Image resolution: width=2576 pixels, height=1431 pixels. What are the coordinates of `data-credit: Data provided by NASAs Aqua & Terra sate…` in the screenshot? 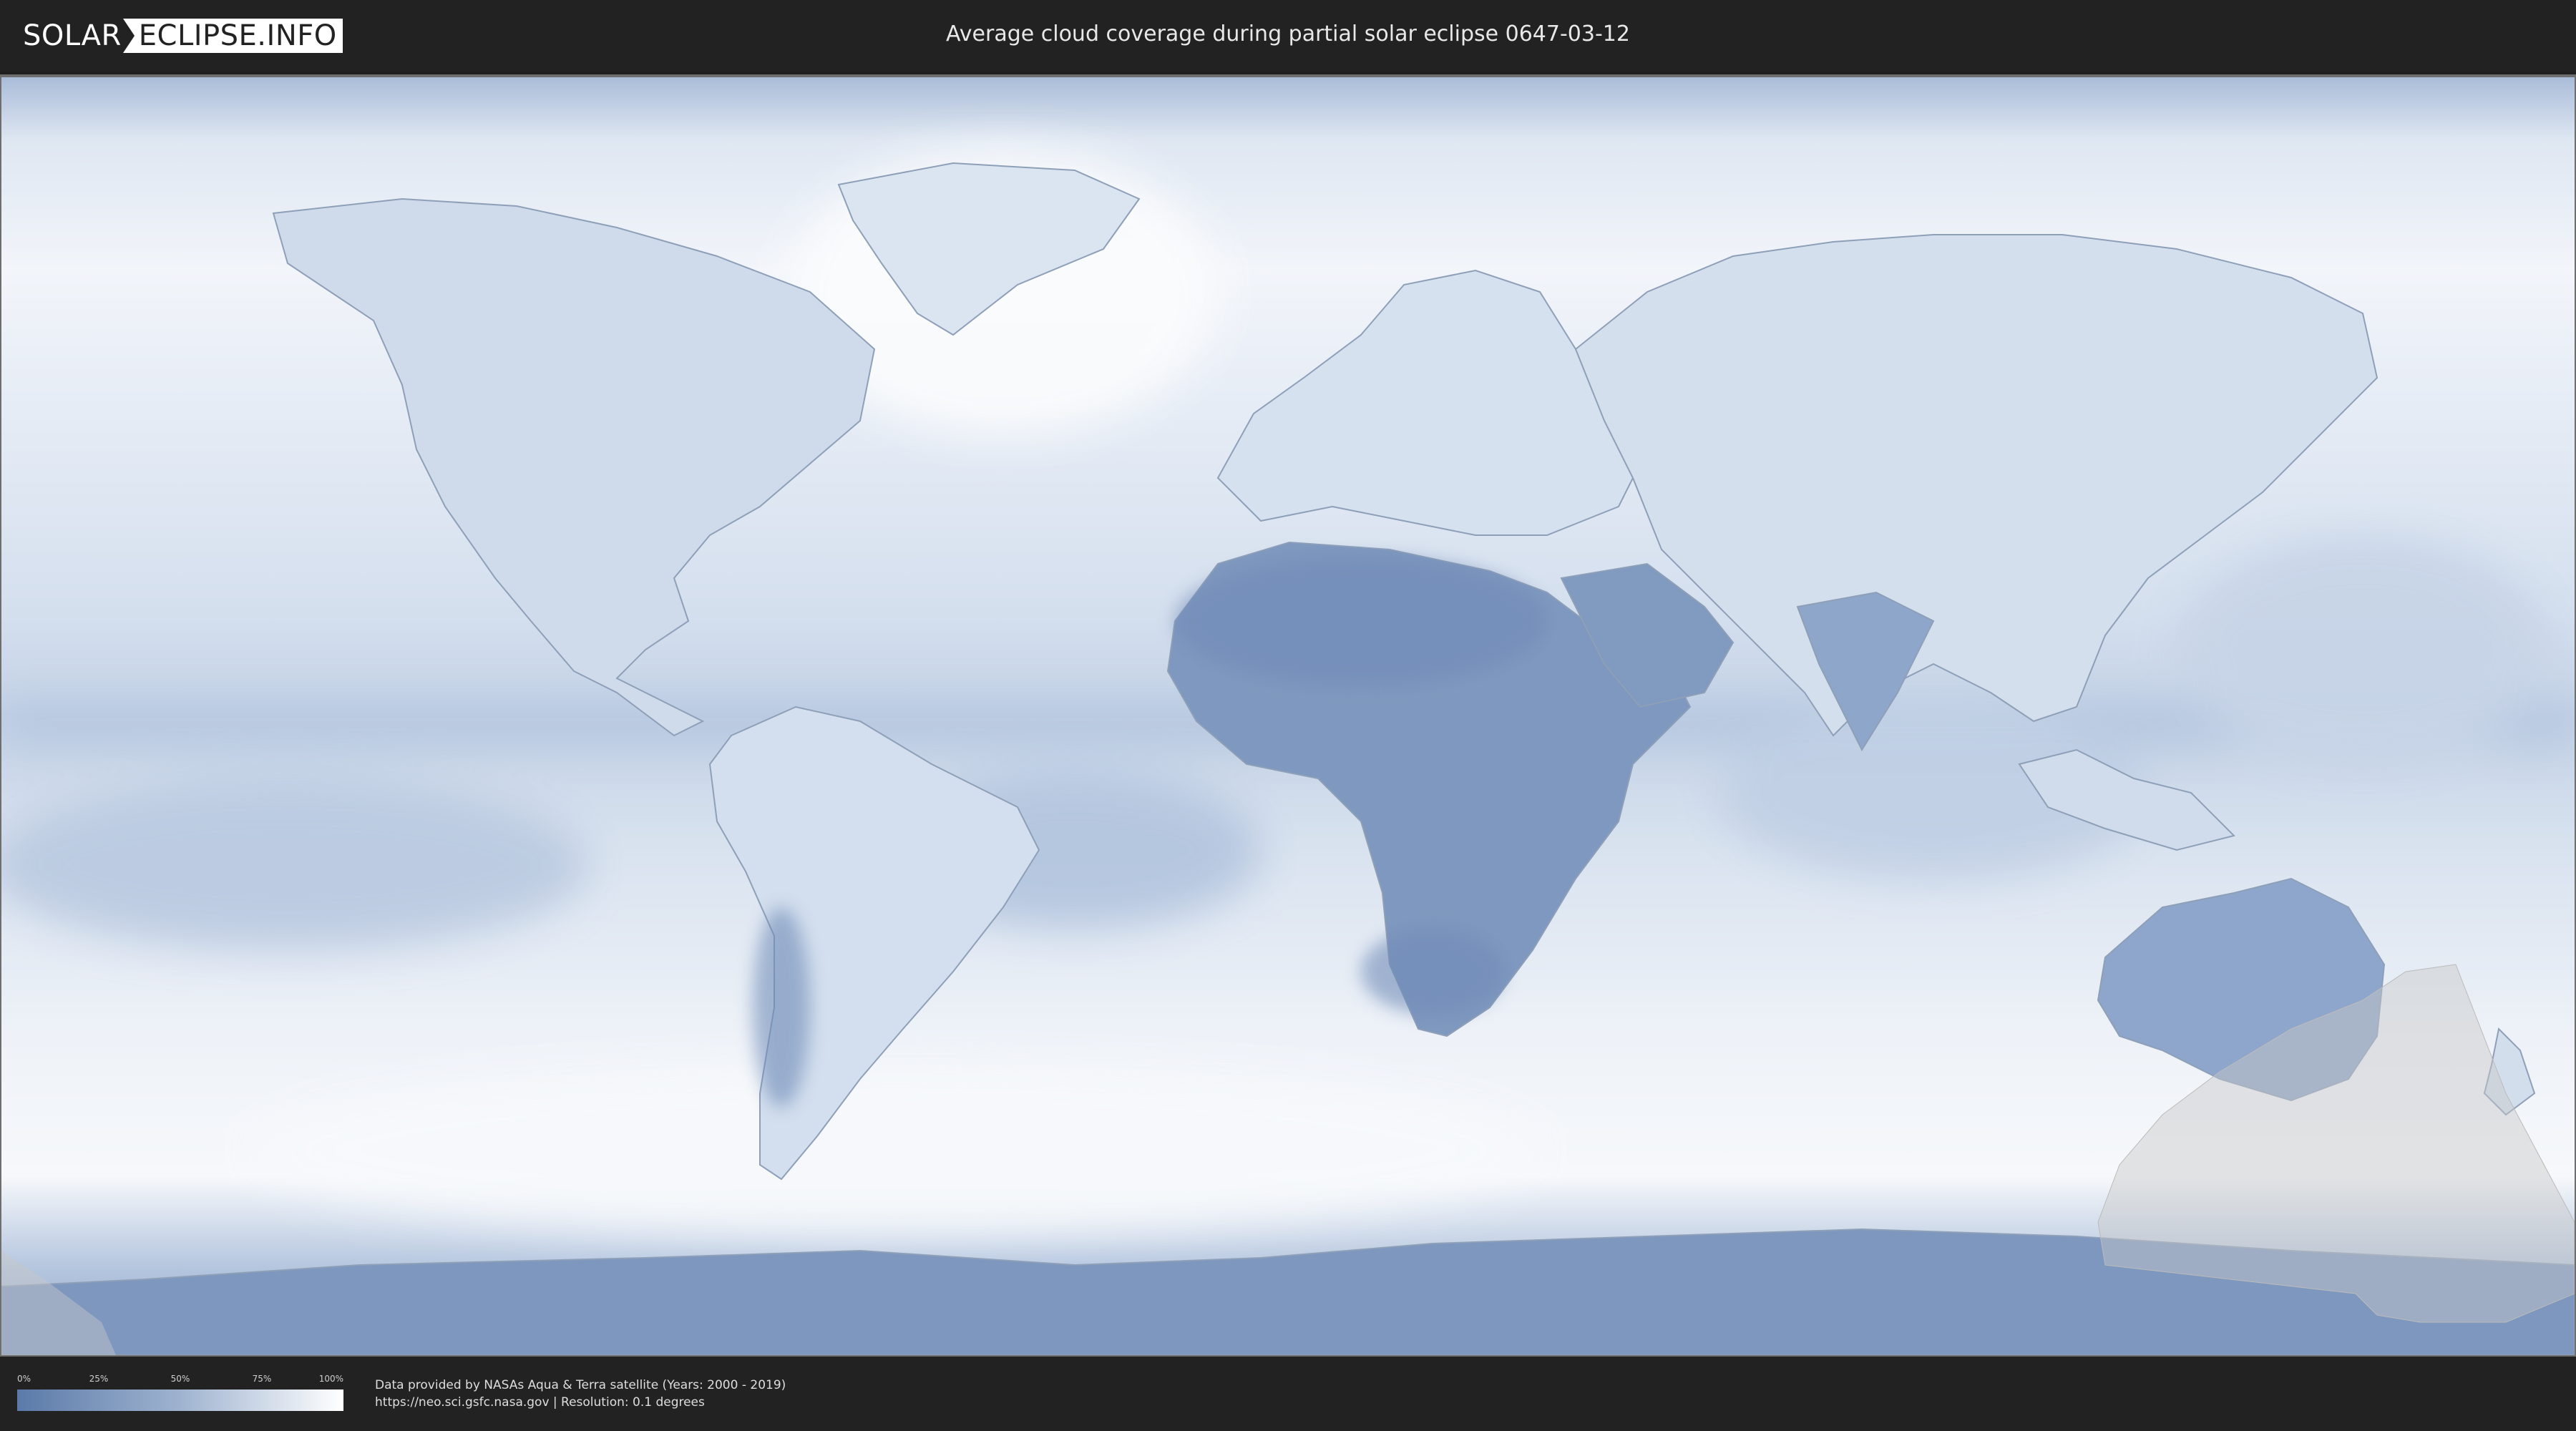 It's located at (580, 1394).